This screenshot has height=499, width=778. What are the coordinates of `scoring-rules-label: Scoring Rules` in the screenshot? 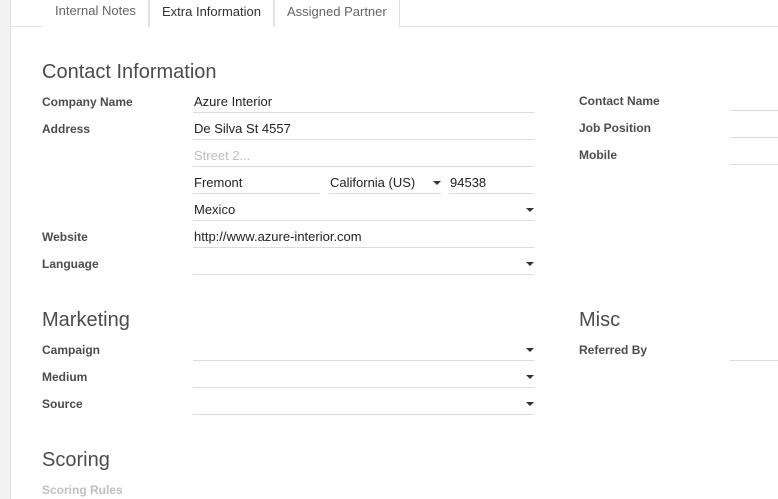 It's located at (82, 490).